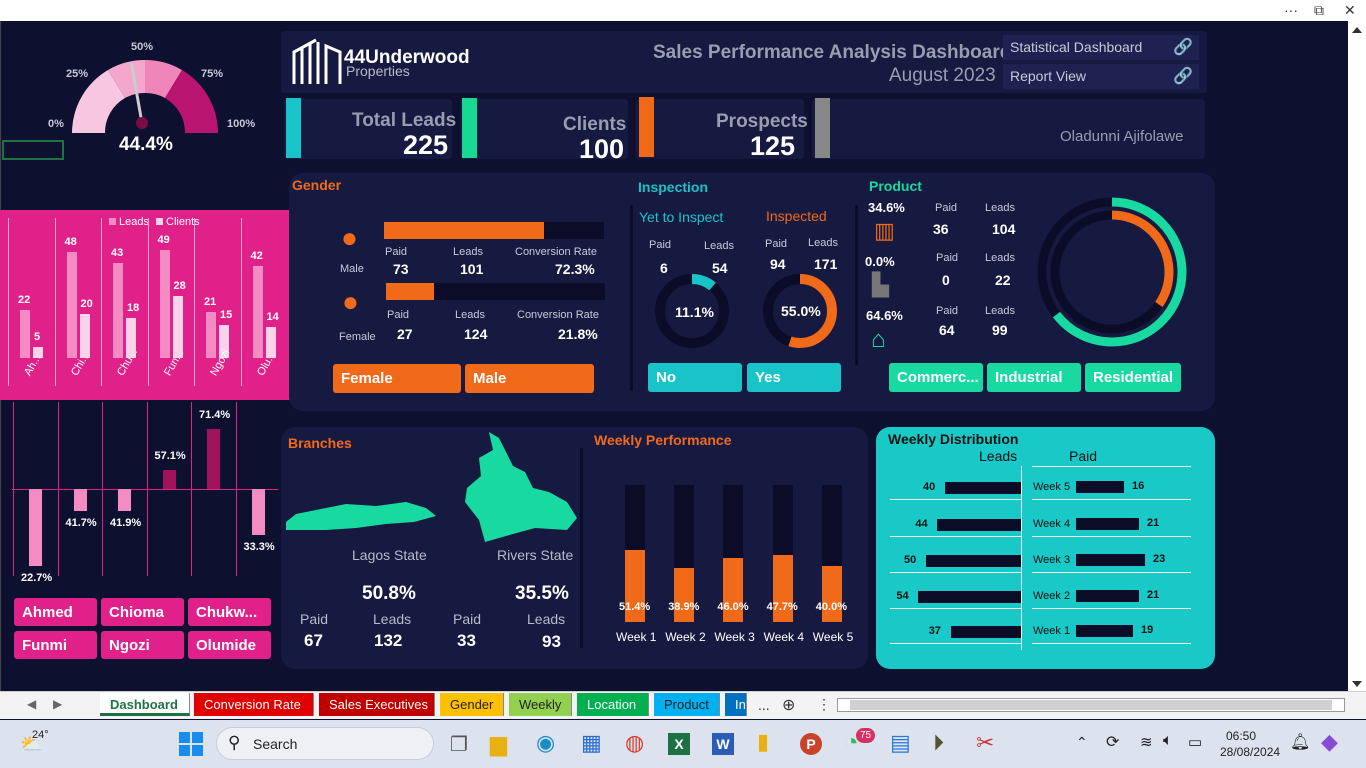 The width and height of the screenshot is (1366, 768). I want to click on title-bar, so click(683, 10).